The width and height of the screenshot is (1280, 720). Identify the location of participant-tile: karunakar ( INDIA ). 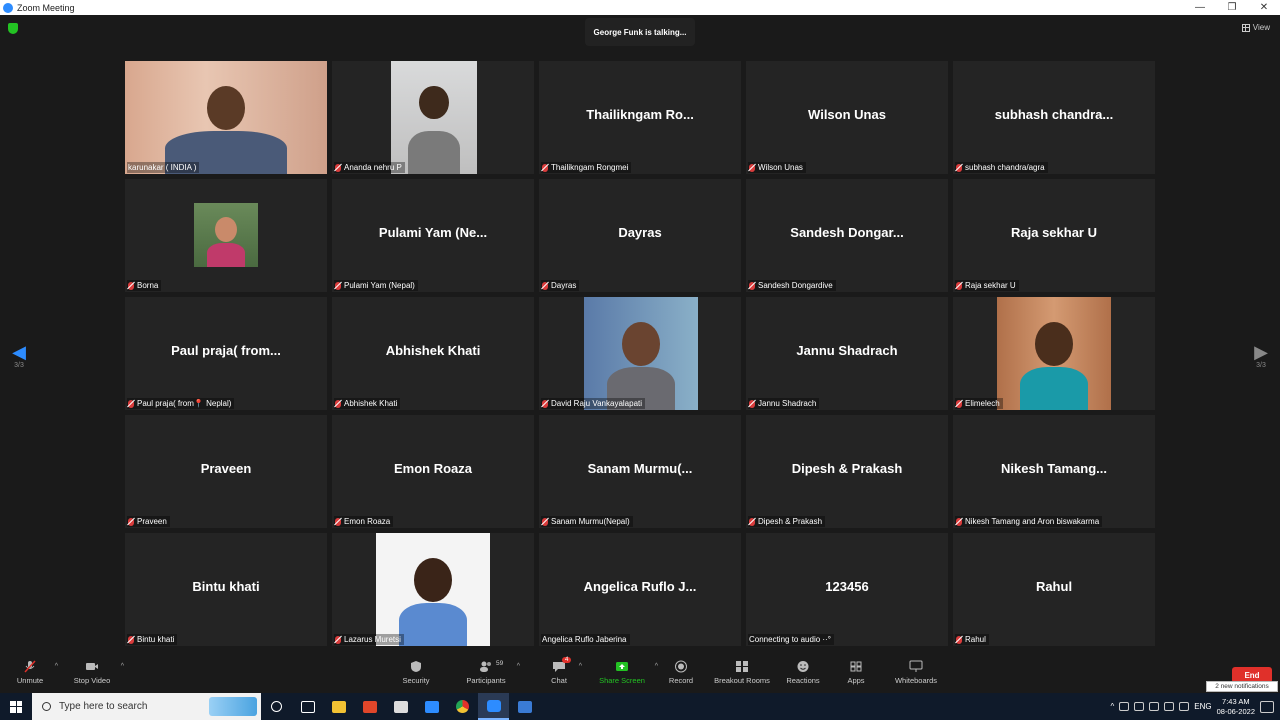
(226, 117).